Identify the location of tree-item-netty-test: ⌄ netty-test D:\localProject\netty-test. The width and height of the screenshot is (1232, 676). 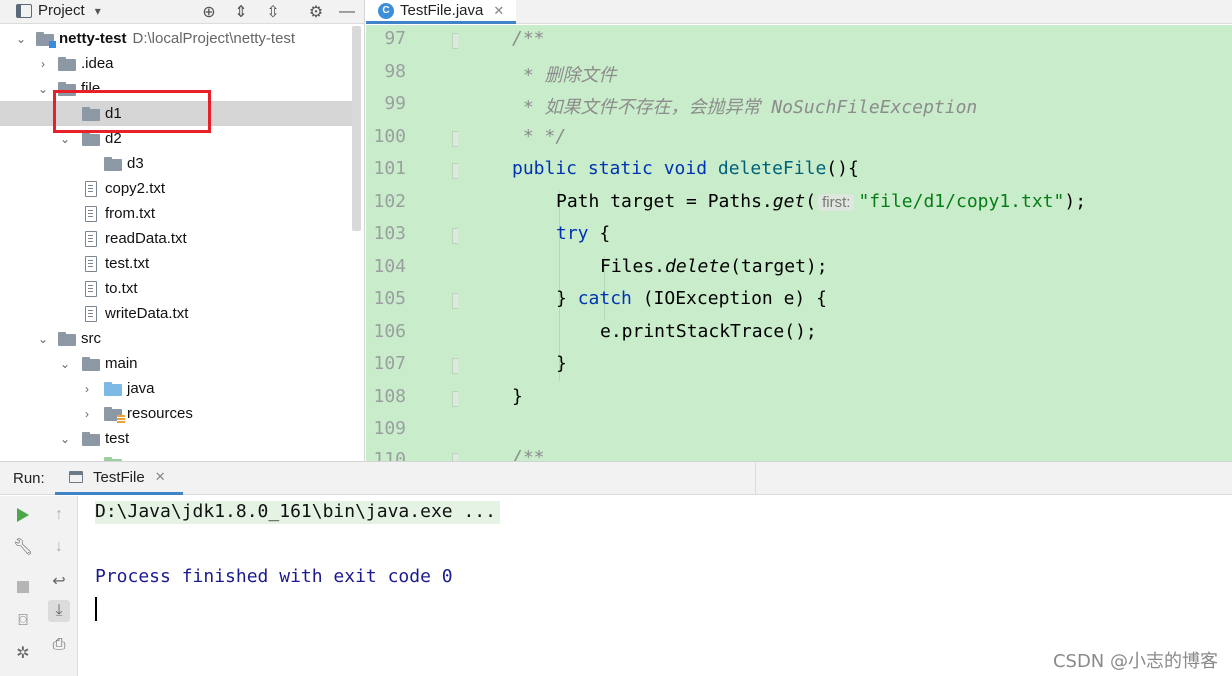
(180, 38).